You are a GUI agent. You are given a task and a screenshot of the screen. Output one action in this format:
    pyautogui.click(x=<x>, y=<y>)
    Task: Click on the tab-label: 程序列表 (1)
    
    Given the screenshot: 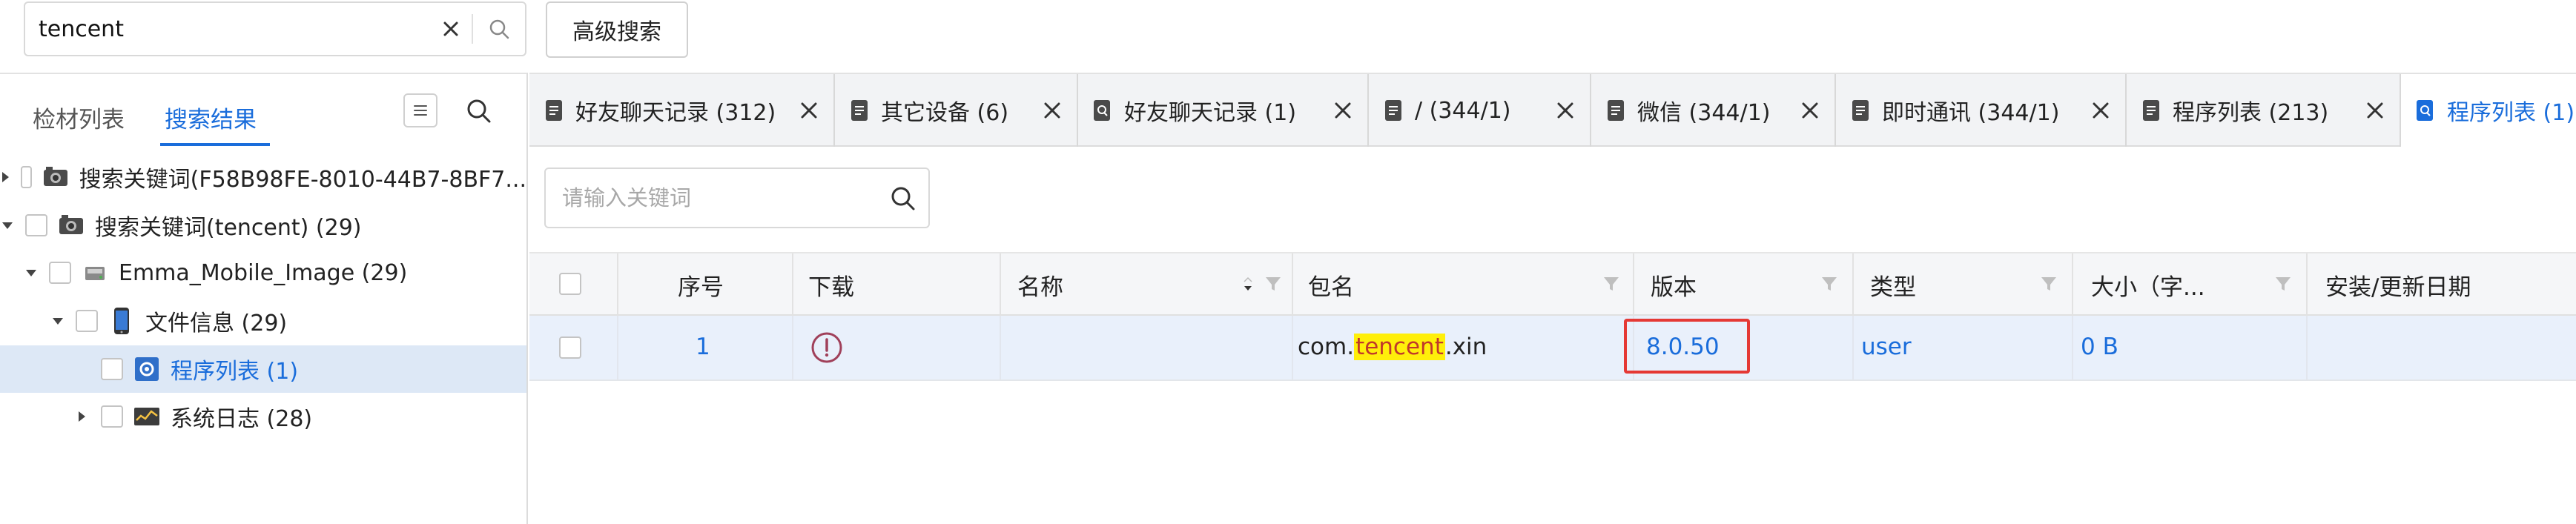 What is the action you would take?
    pyautogui.click(x=2511, y=113)
    